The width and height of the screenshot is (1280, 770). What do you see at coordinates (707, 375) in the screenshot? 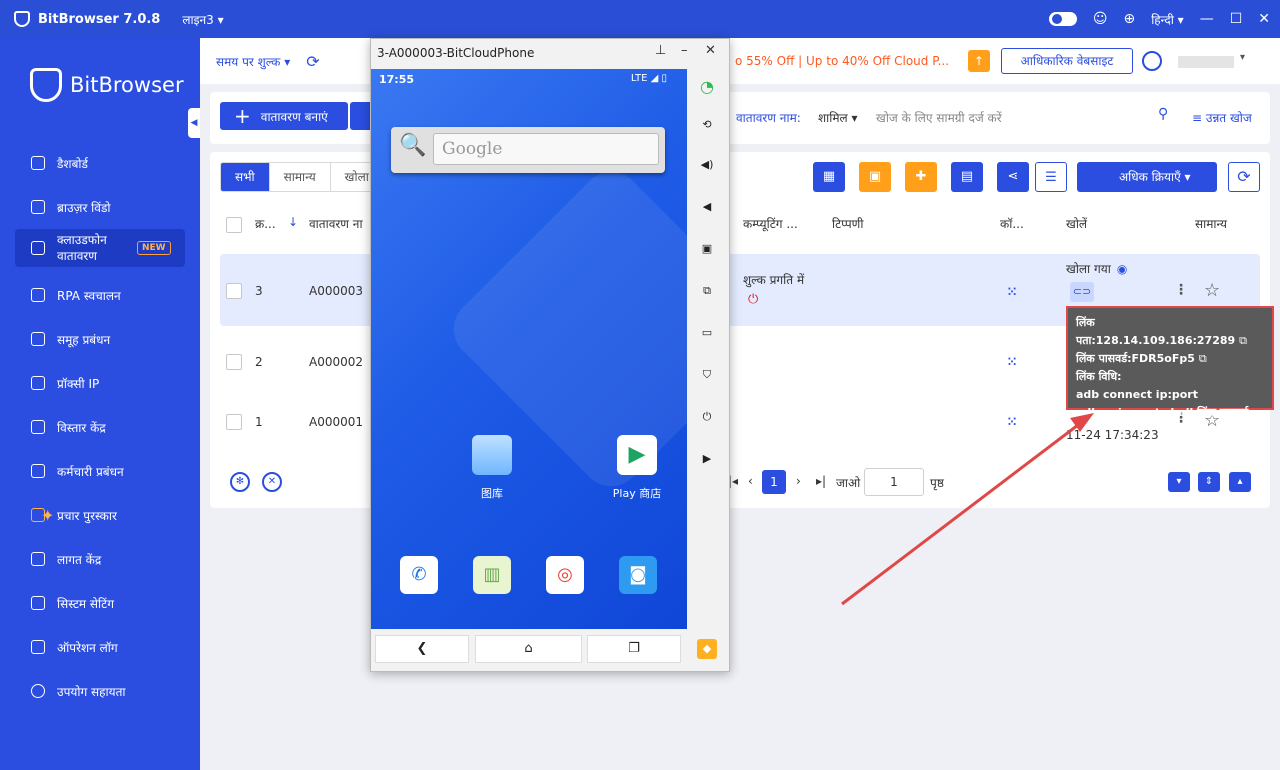
I see `security-icon: ⛉` at bounding box center [707, 375].